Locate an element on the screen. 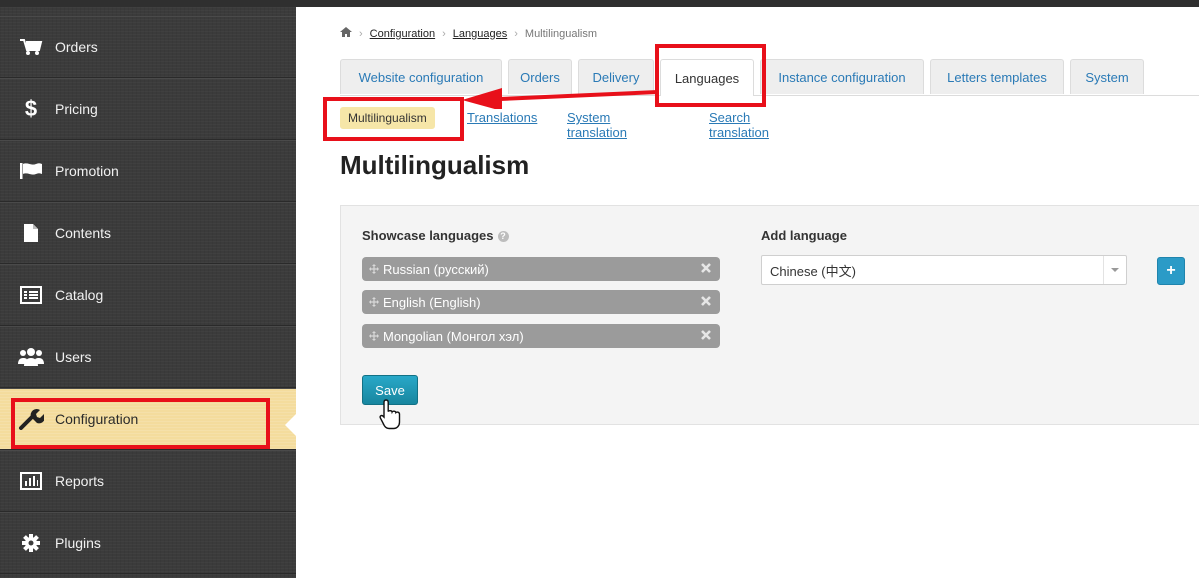 This screenshot has height=578, width=1199. annotation-arrow is located at coordinates (560, 98).